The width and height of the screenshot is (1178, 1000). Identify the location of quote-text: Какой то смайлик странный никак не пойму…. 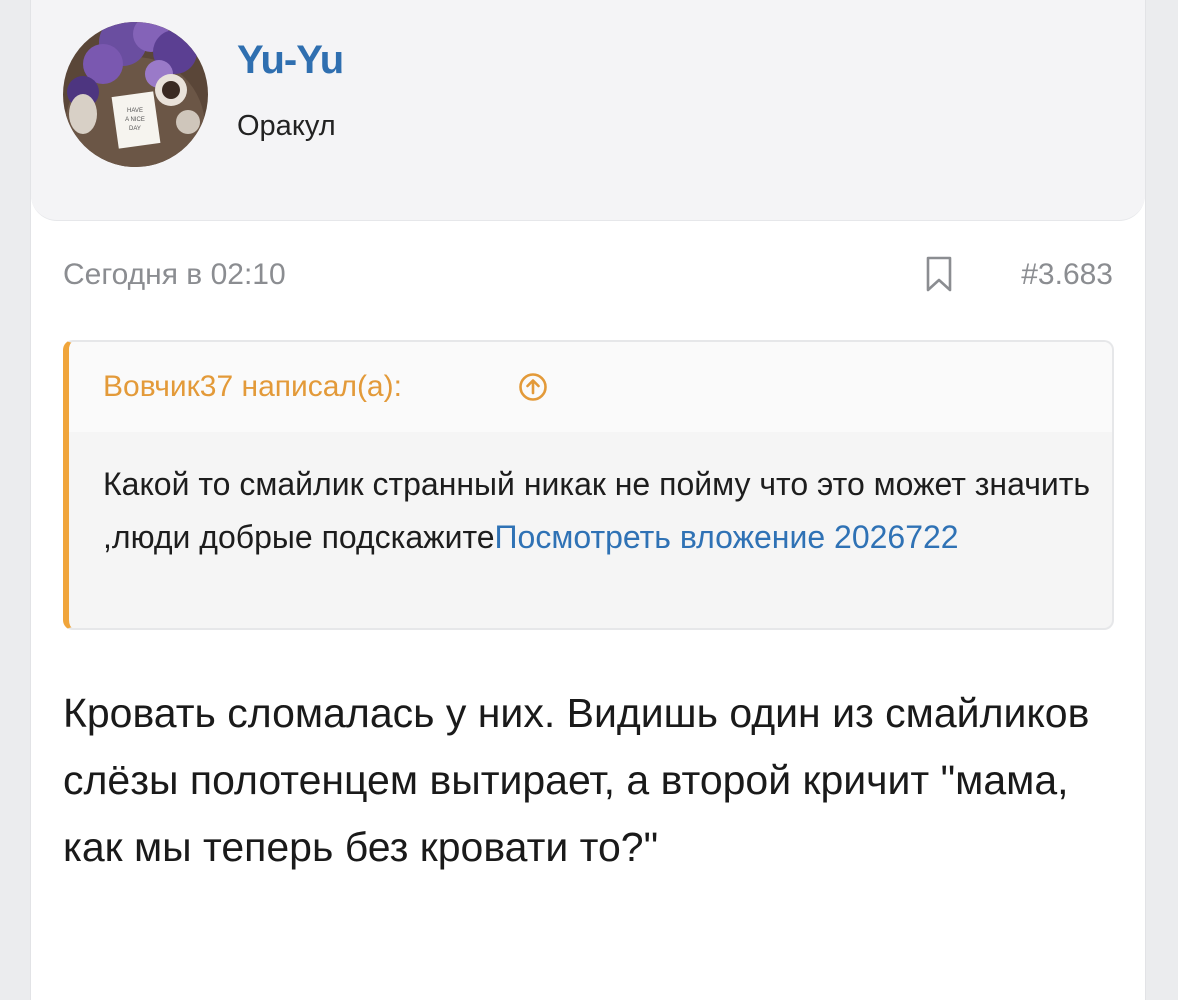
(598, 511).